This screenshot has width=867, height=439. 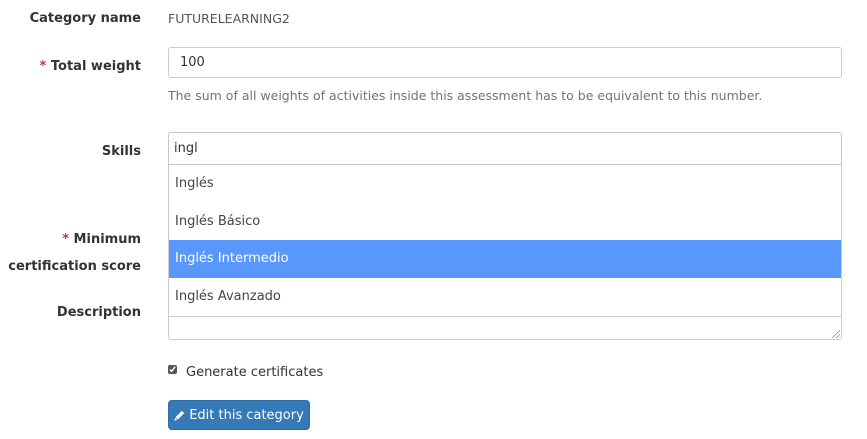 I want to click on total-weight-label-text: Total weight, so click(x=95, y=66).